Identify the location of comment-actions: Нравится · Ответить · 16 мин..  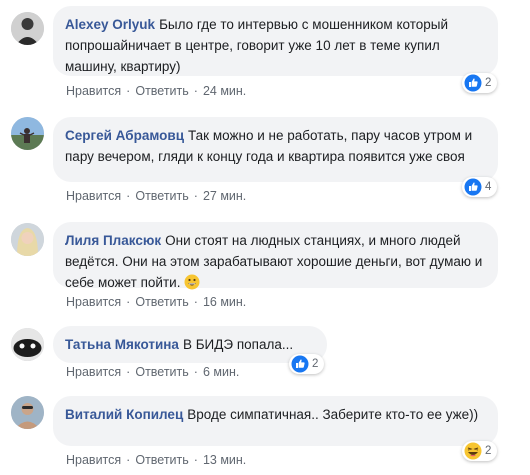
(156, 302).